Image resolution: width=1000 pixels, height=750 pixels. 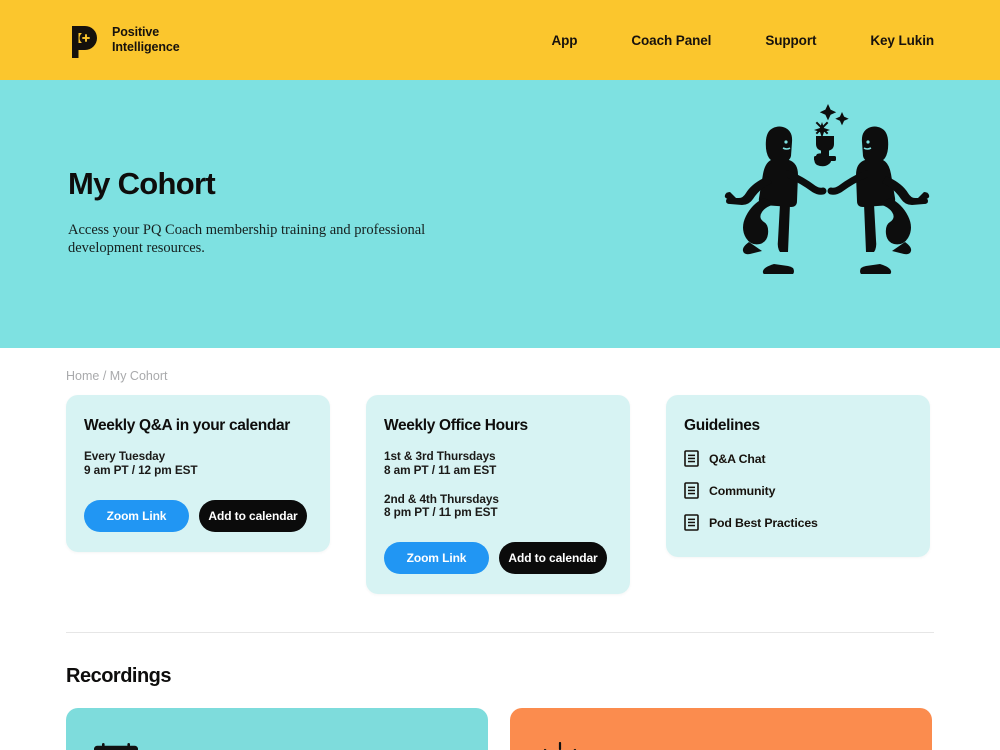 I want to click on recording-card-lightbulb, so click(x=721, y=729).